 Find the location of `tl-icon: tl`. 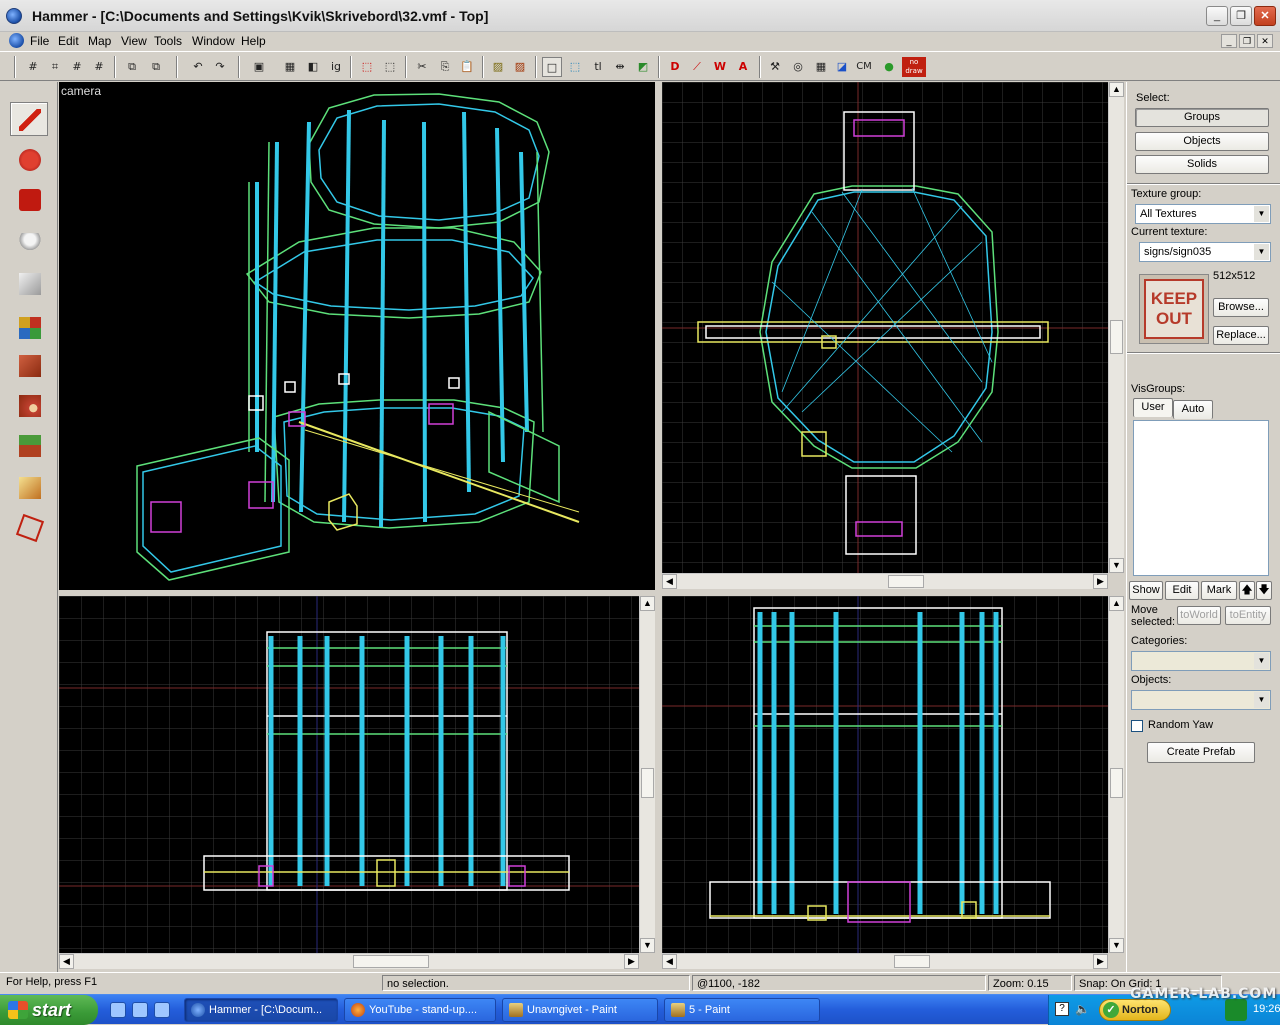

tl-icon: tl is located at coordinates (598, 67).